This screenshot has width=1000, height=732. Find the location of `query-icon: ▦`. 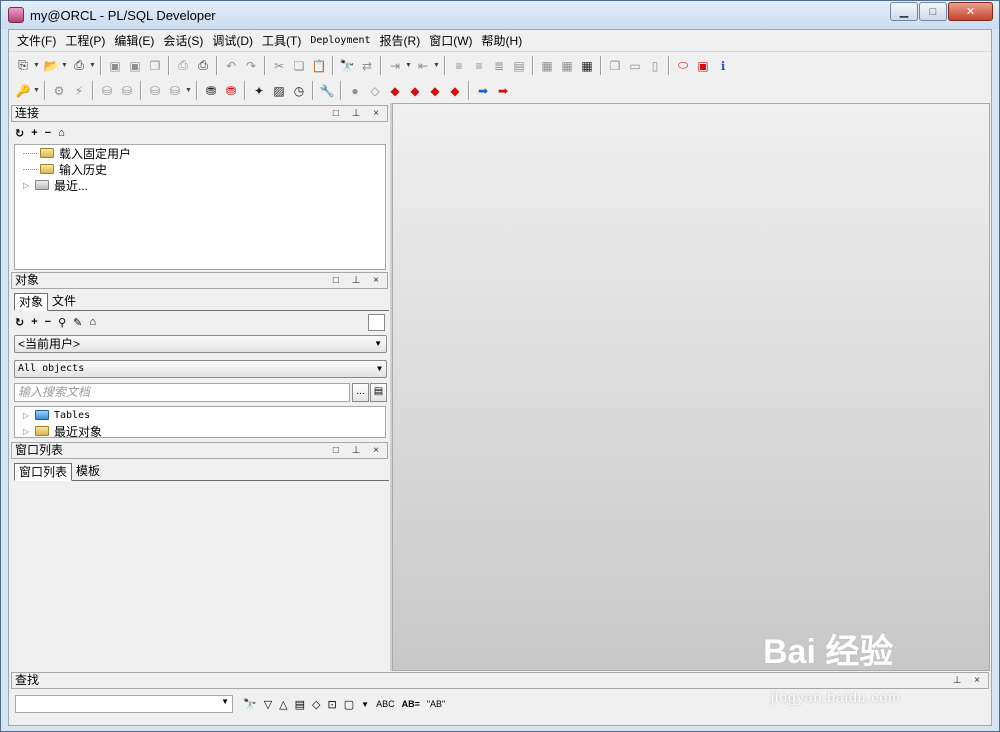

query-icon: ▦ is located at coordinates (547, 66).